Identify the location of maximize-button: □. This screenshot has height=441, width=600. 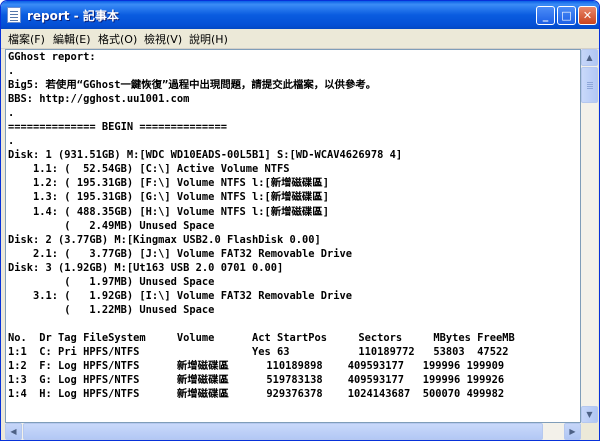
(566, 15).